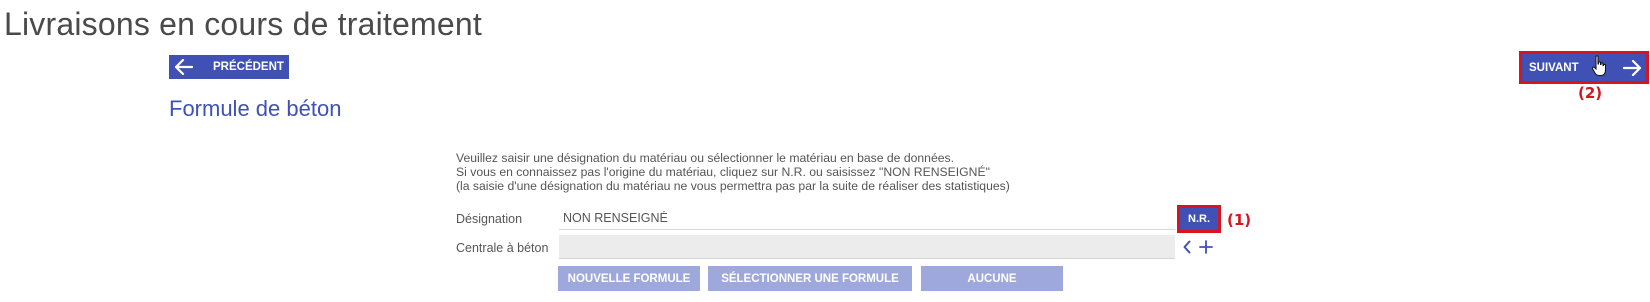  What do you see at coordinates (1584, 67) in the screenshot?
I see `next-button: SUIVANT` at bounding box center [1584, 67].